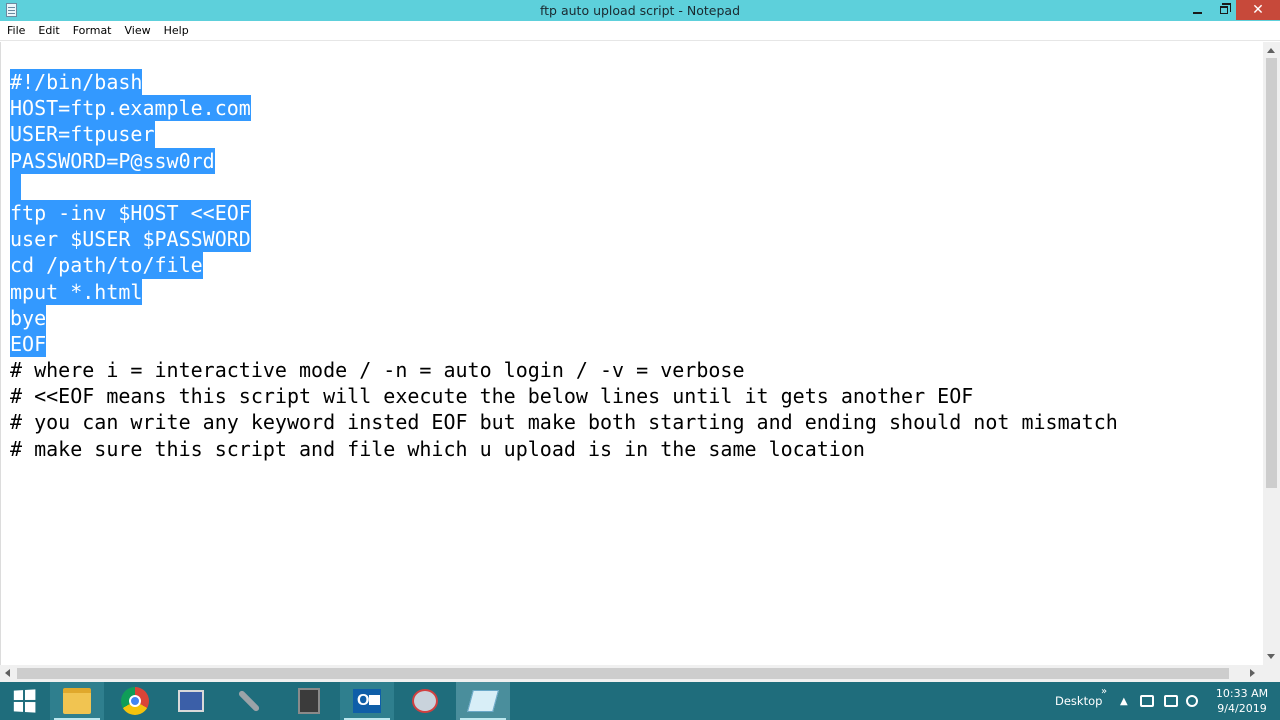 Image resolution: width=1280 pixels, height=720 pixels. I want to click on editor-line: bye, so click(564, 317).